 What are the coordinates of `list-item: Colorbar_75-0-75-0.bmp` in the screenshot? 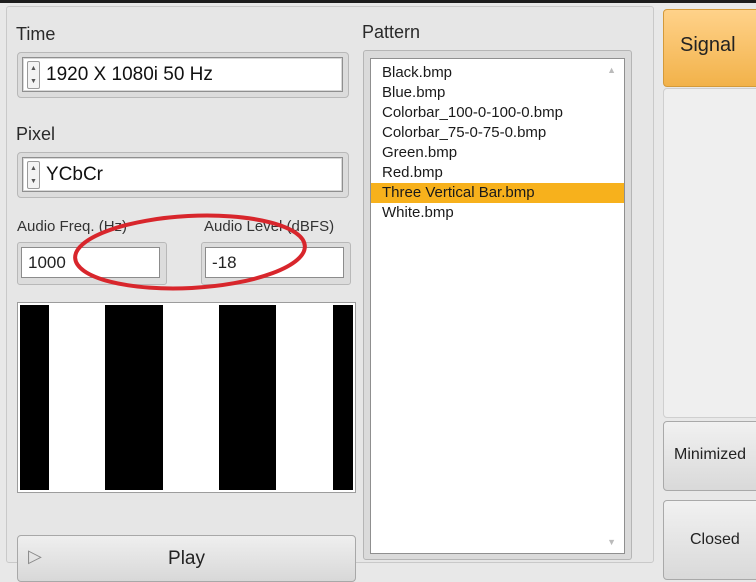 It's located at (497, 133).